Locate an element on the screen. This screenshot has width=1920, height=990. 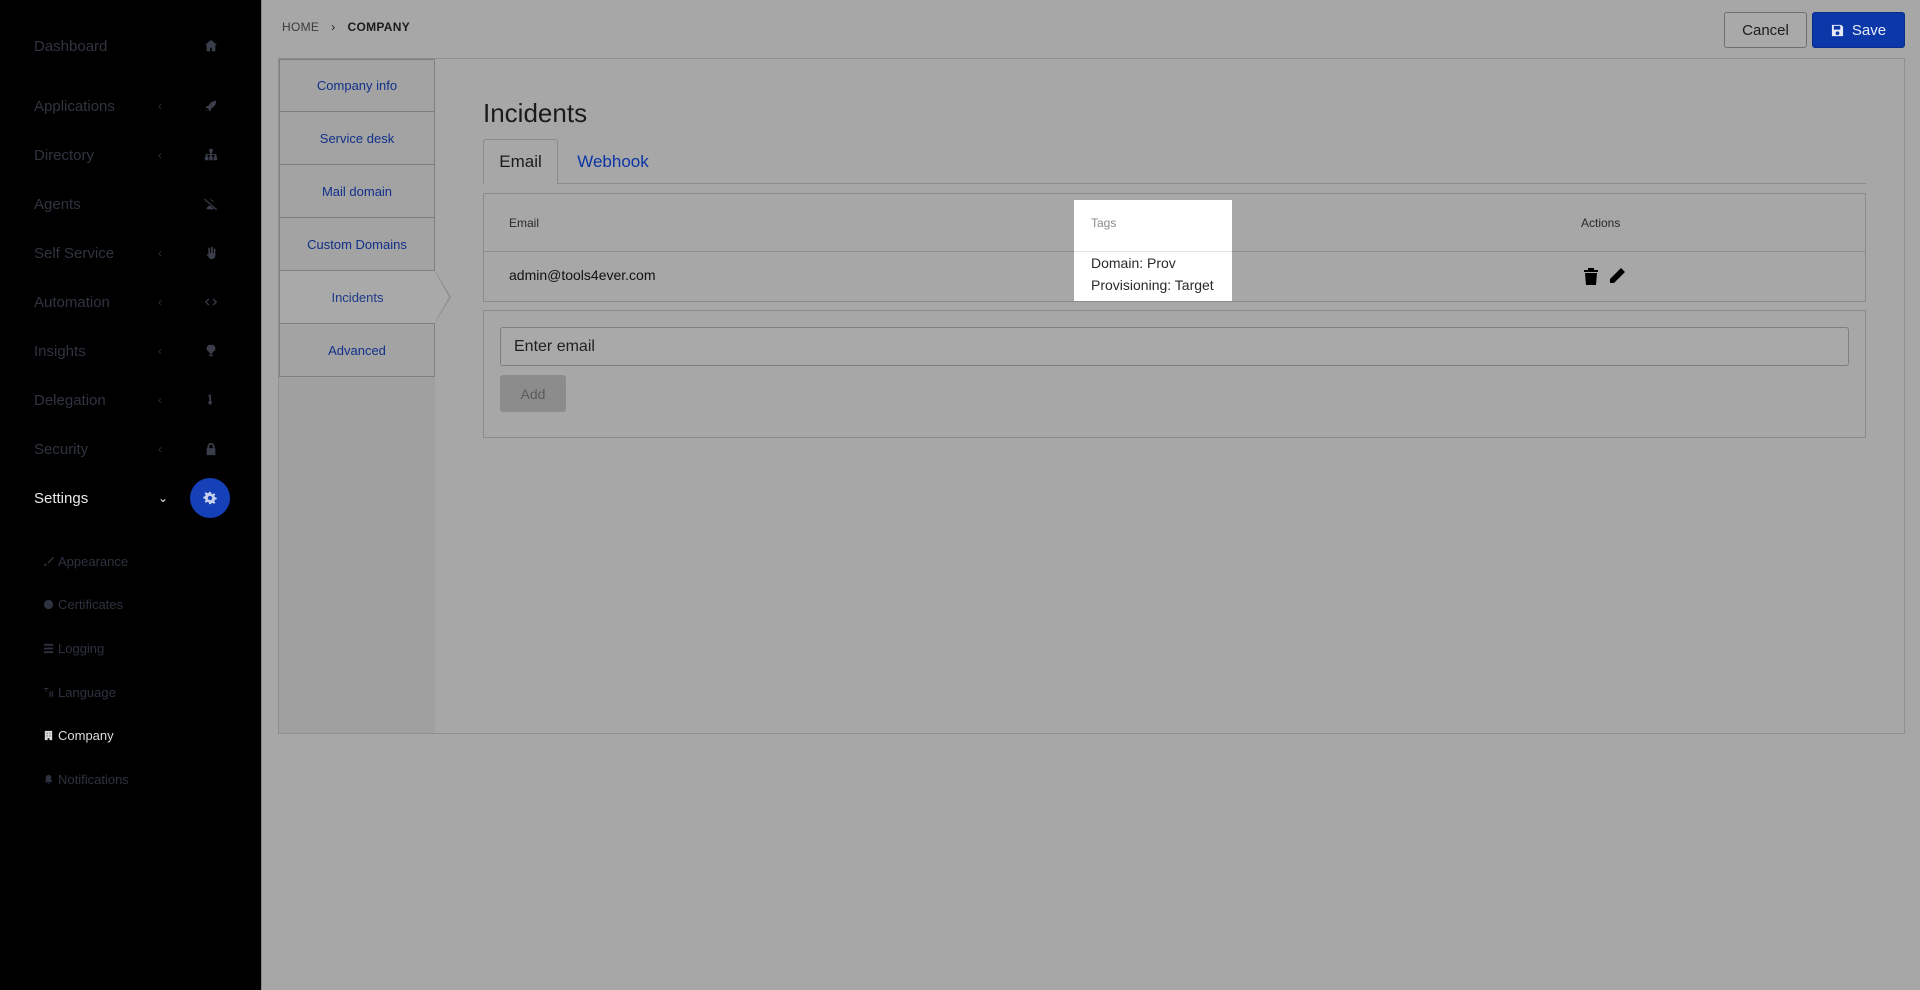
lock-icon is located at coordinates (211, 449).